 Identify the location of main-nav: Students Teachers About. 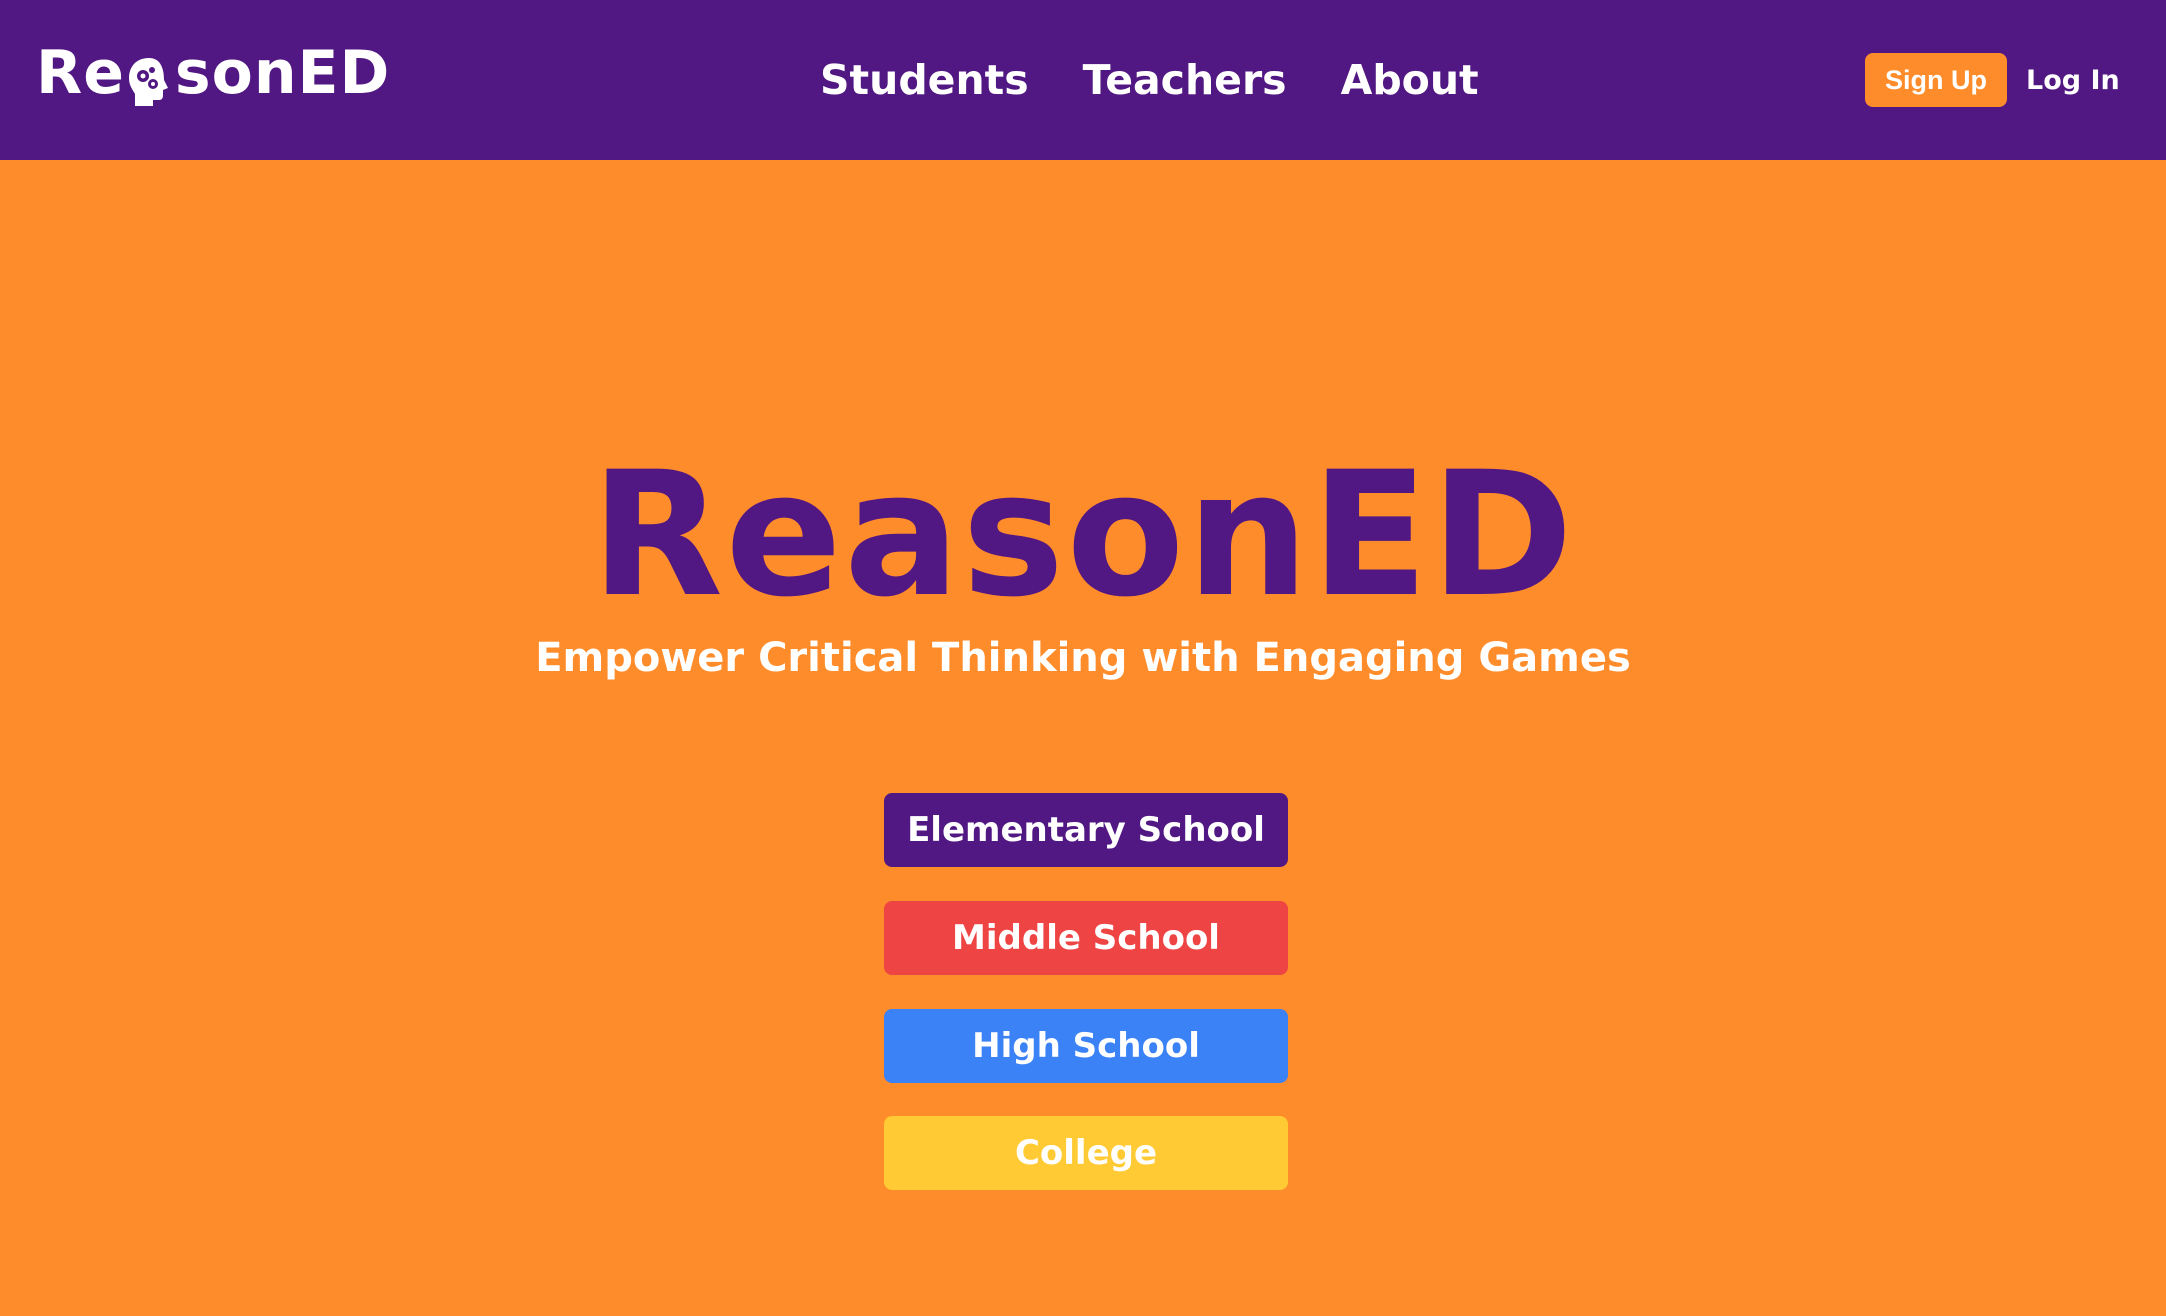
(1149, 80).